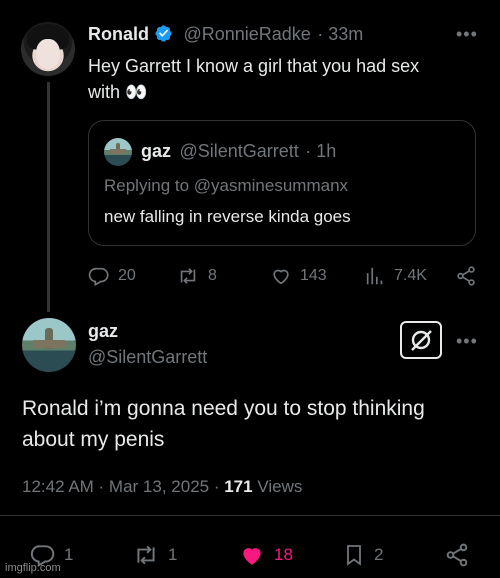 The image size is (500, 578). I want to click on like-button: 143, so click(298, 276).